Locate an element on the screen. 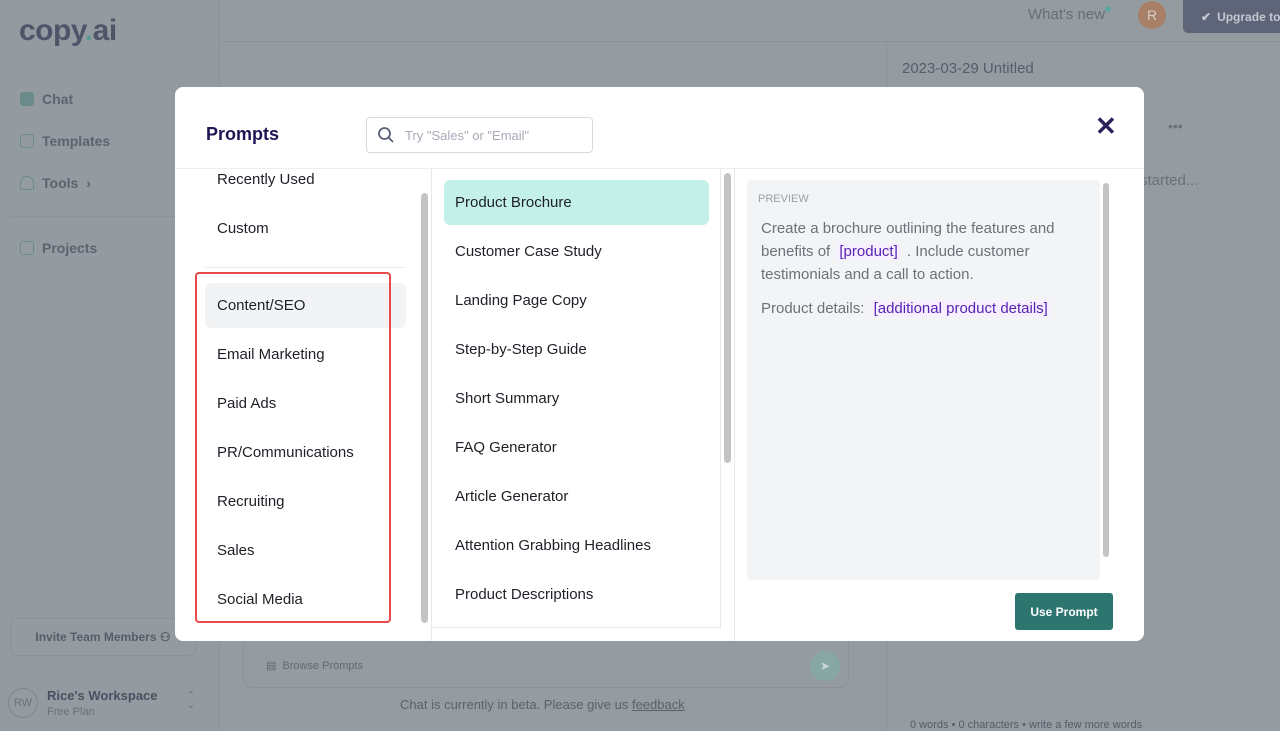 The image size is (1280, 731). sidebar-item-chat: Chat is located at coordinates (46, 99).